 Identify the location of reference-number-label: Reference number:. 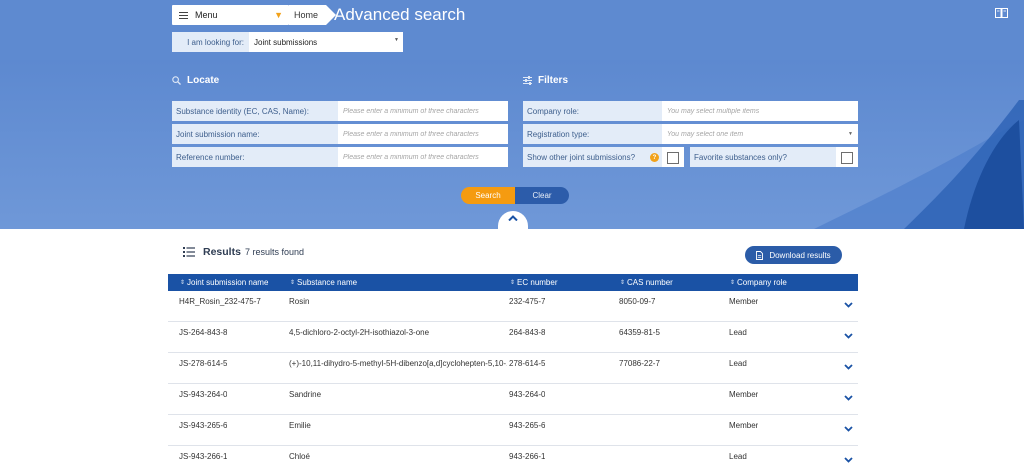
(255, 157).